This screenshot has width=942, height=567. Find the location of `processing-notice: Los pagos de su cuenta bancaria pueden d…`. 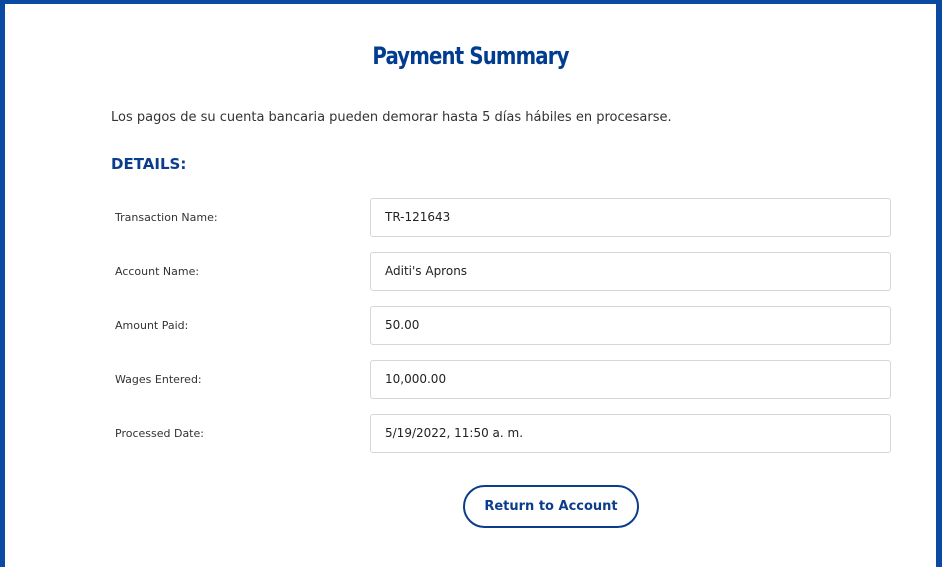

processing-notice: Los pagos de su cuenta bancaria pueden d… is located at coordinates (391, 117).